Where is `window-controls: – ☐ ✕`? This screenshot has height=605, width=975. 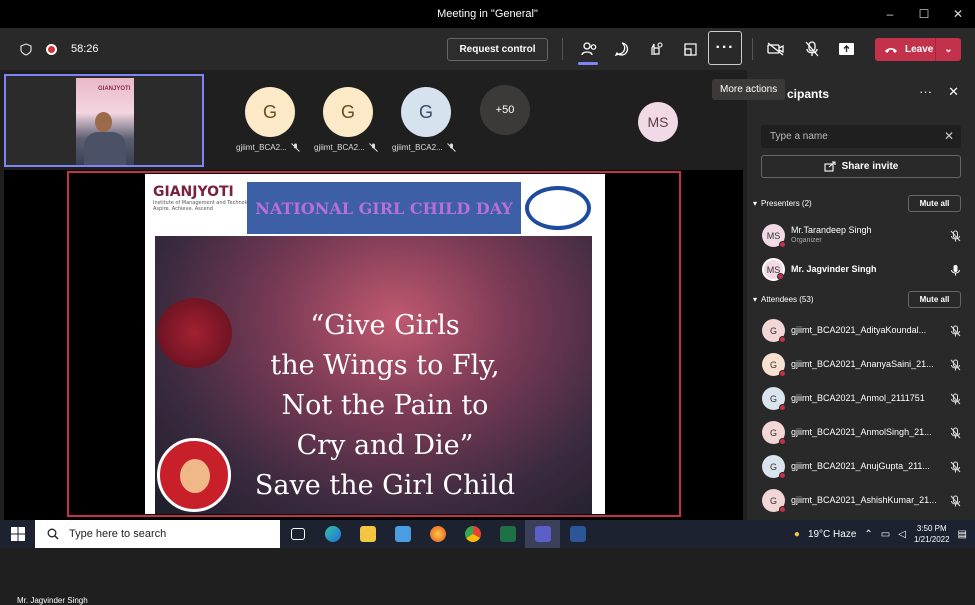
window-controls: – ☐ ✕ is located at coordinates (924, 14).